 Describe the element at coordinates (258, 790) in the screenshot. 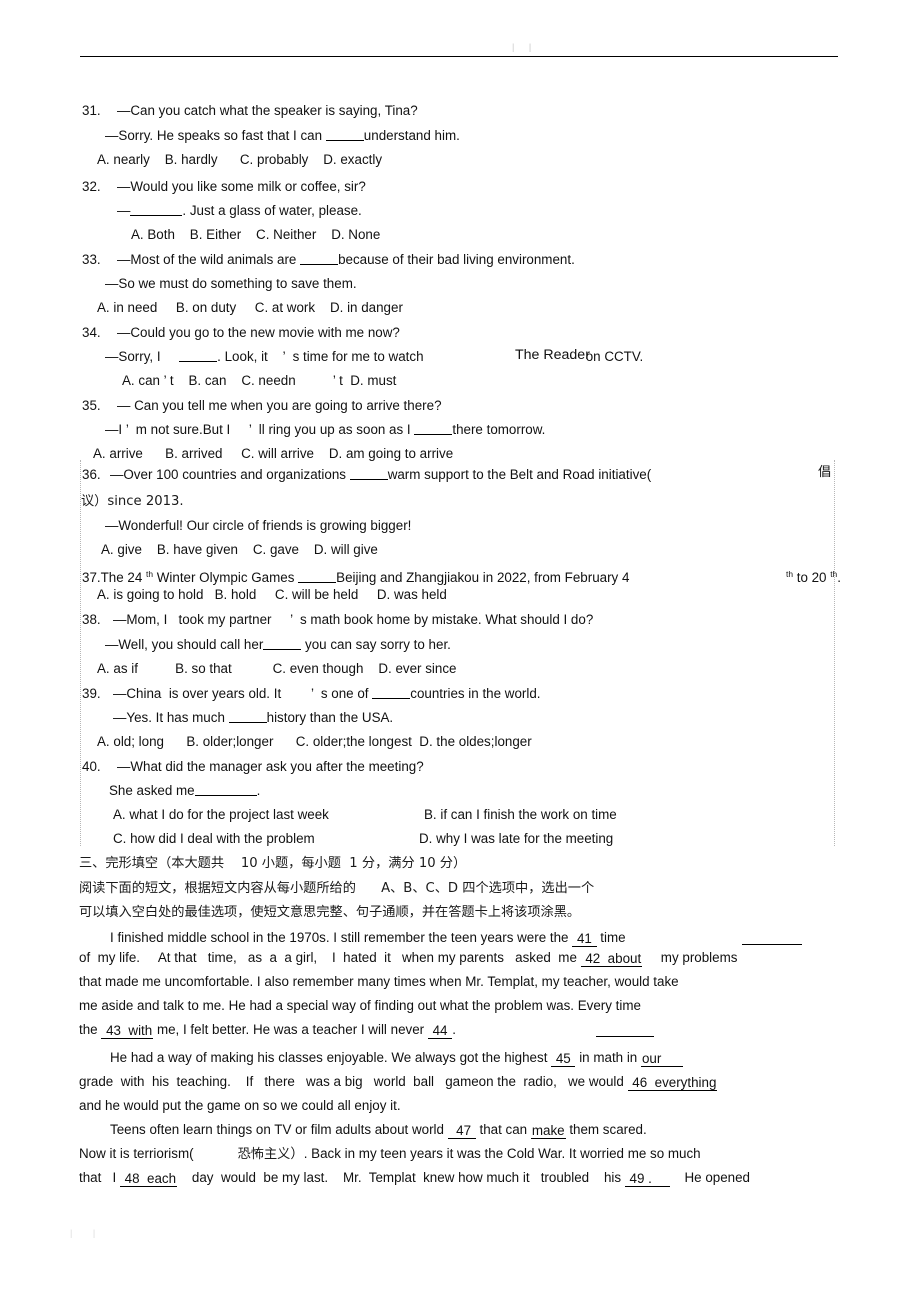

I see `question-40-line-2-post: .` at that location.